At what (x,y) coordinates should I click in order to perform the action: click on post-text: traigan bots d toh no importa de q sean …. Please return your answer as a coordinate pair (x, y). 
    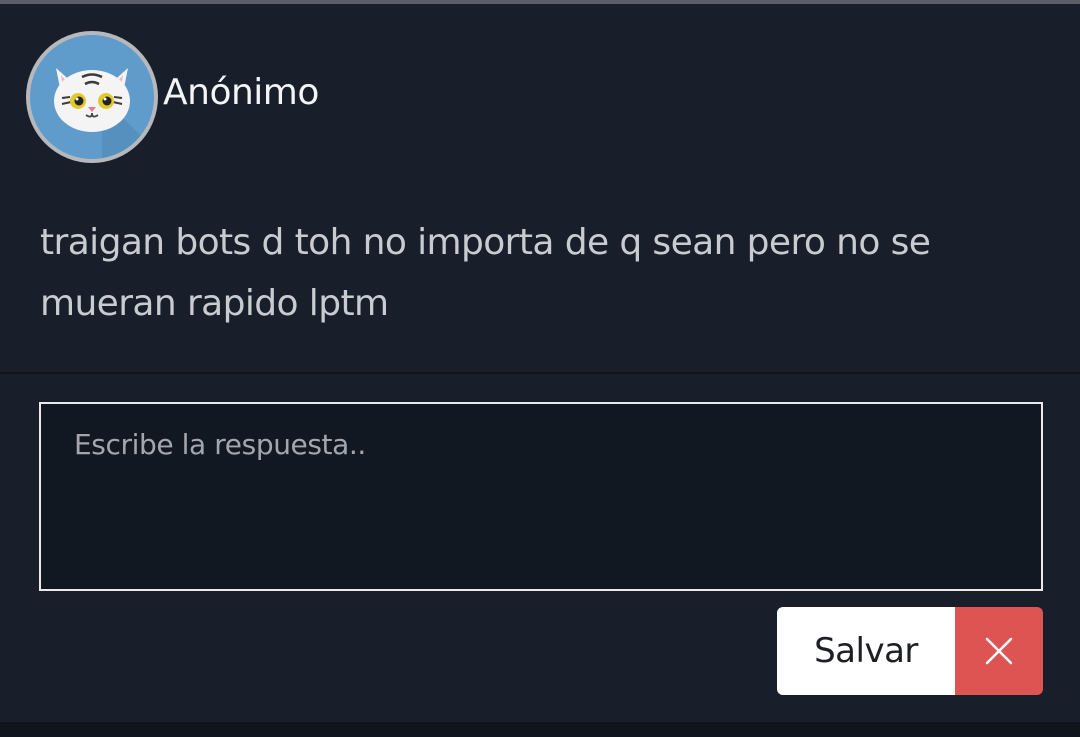
    Looking at the image, I should click on (485, 273).